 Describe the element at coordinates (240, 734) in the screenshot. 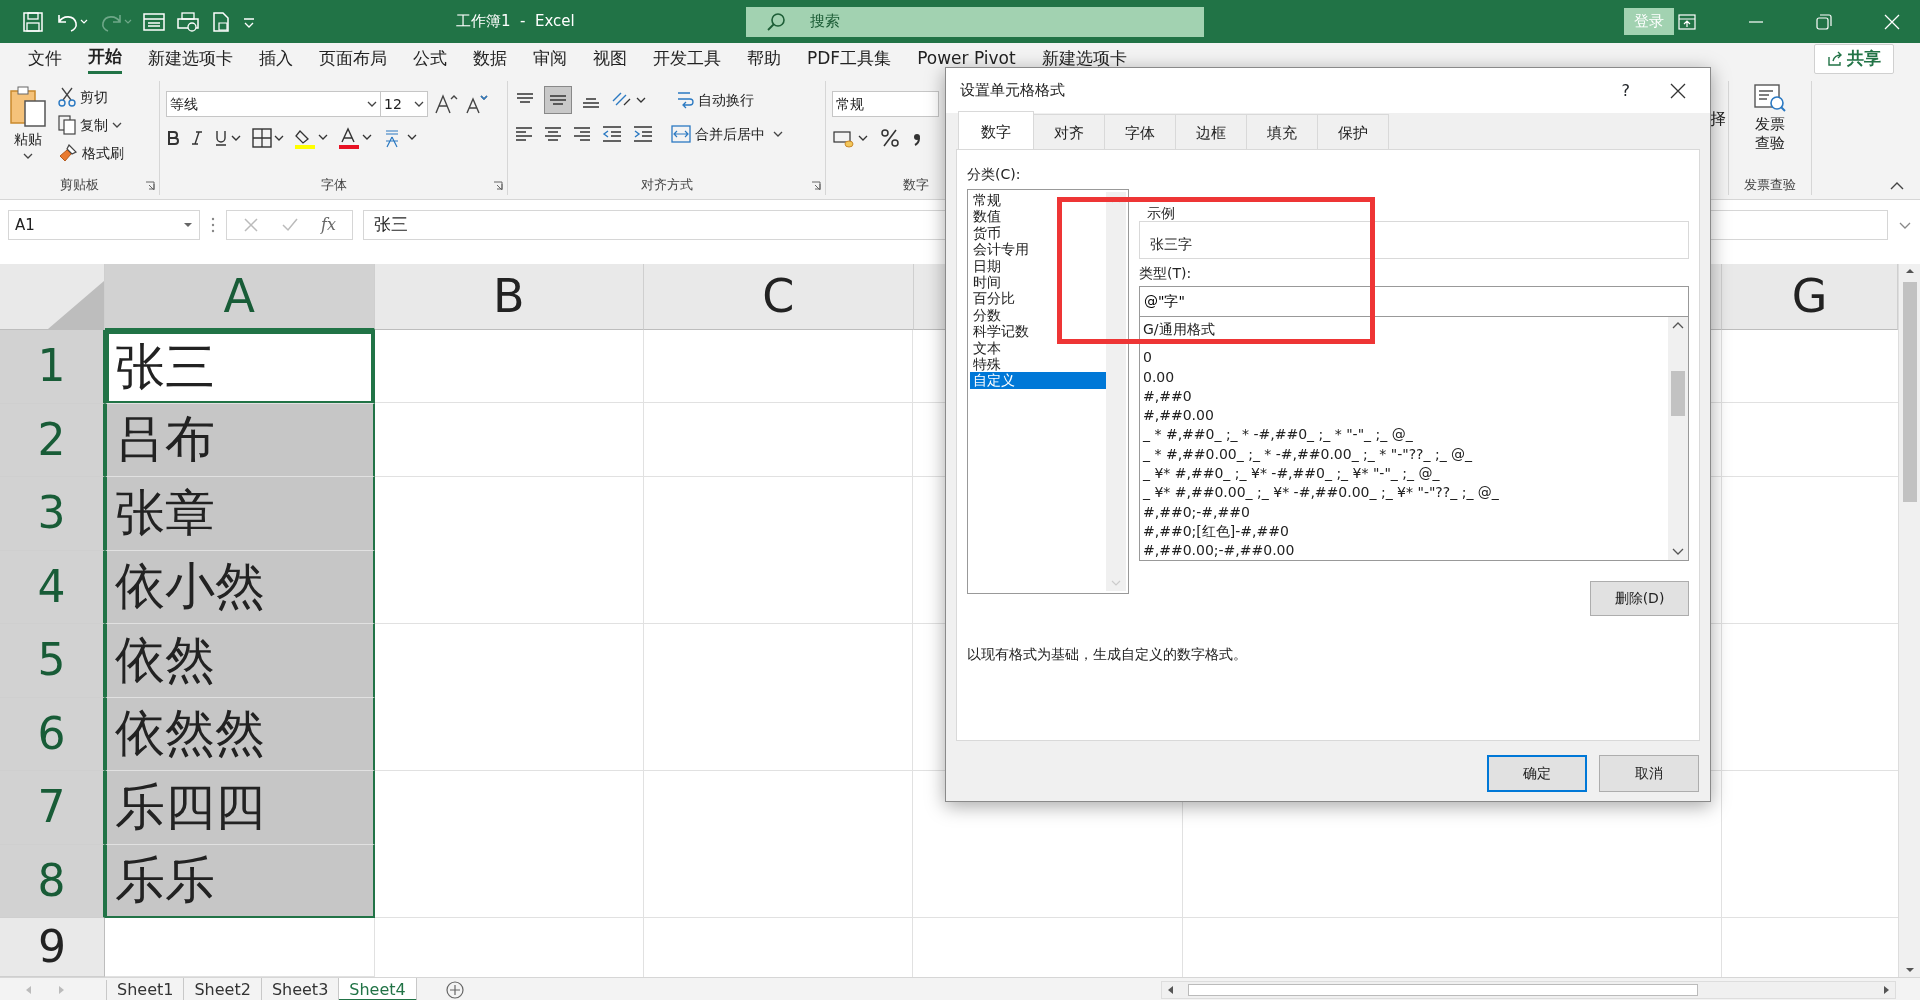

I see `table-cell: 依然然` at that location.